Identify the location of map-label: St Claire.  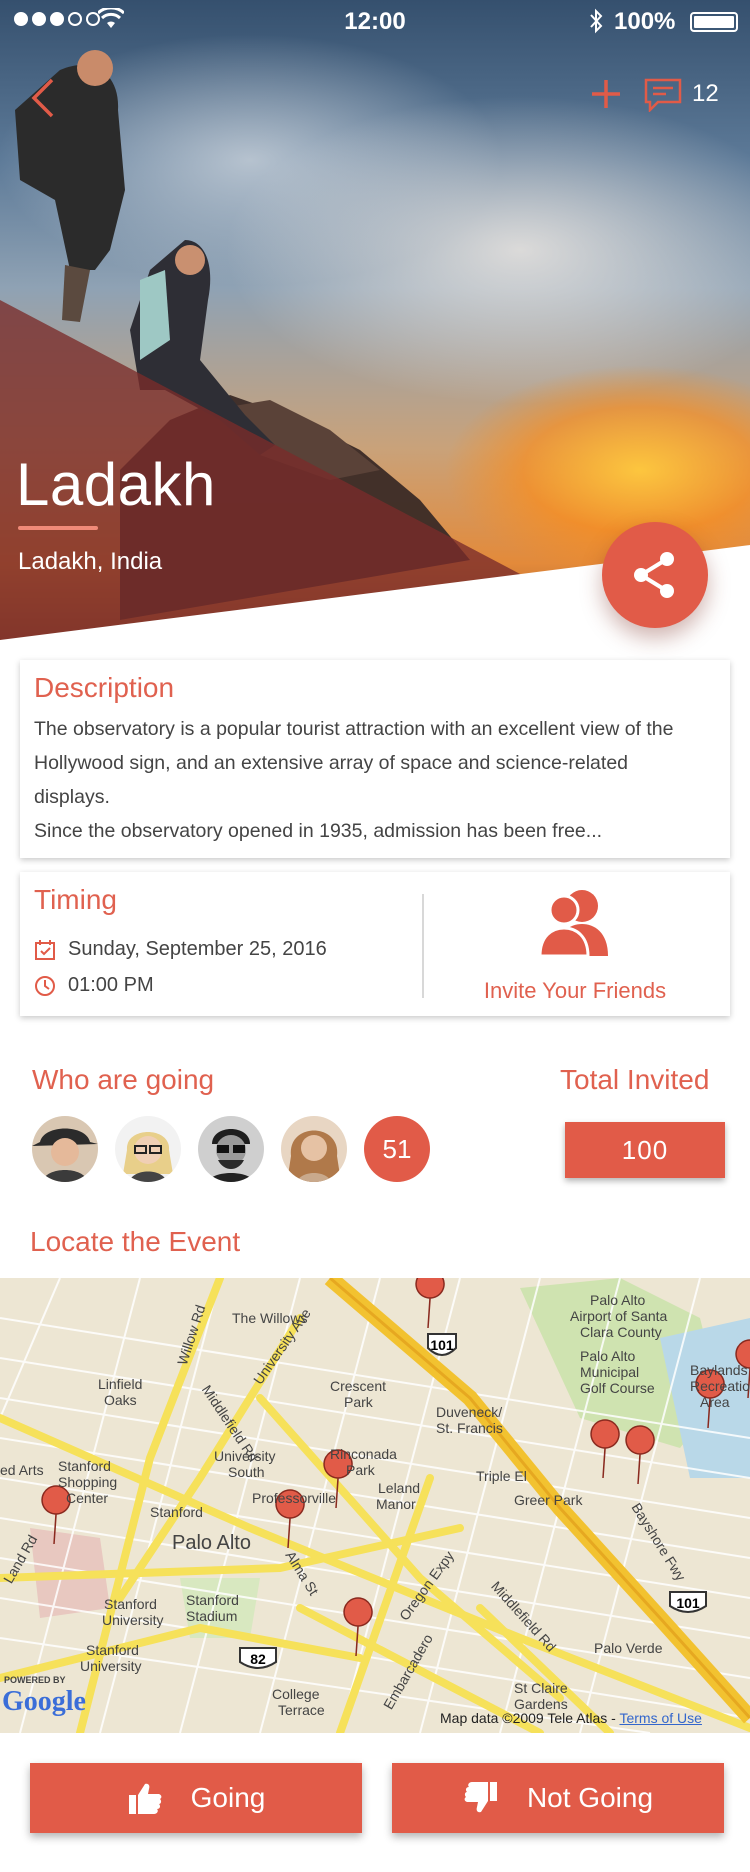
(541, 1688).